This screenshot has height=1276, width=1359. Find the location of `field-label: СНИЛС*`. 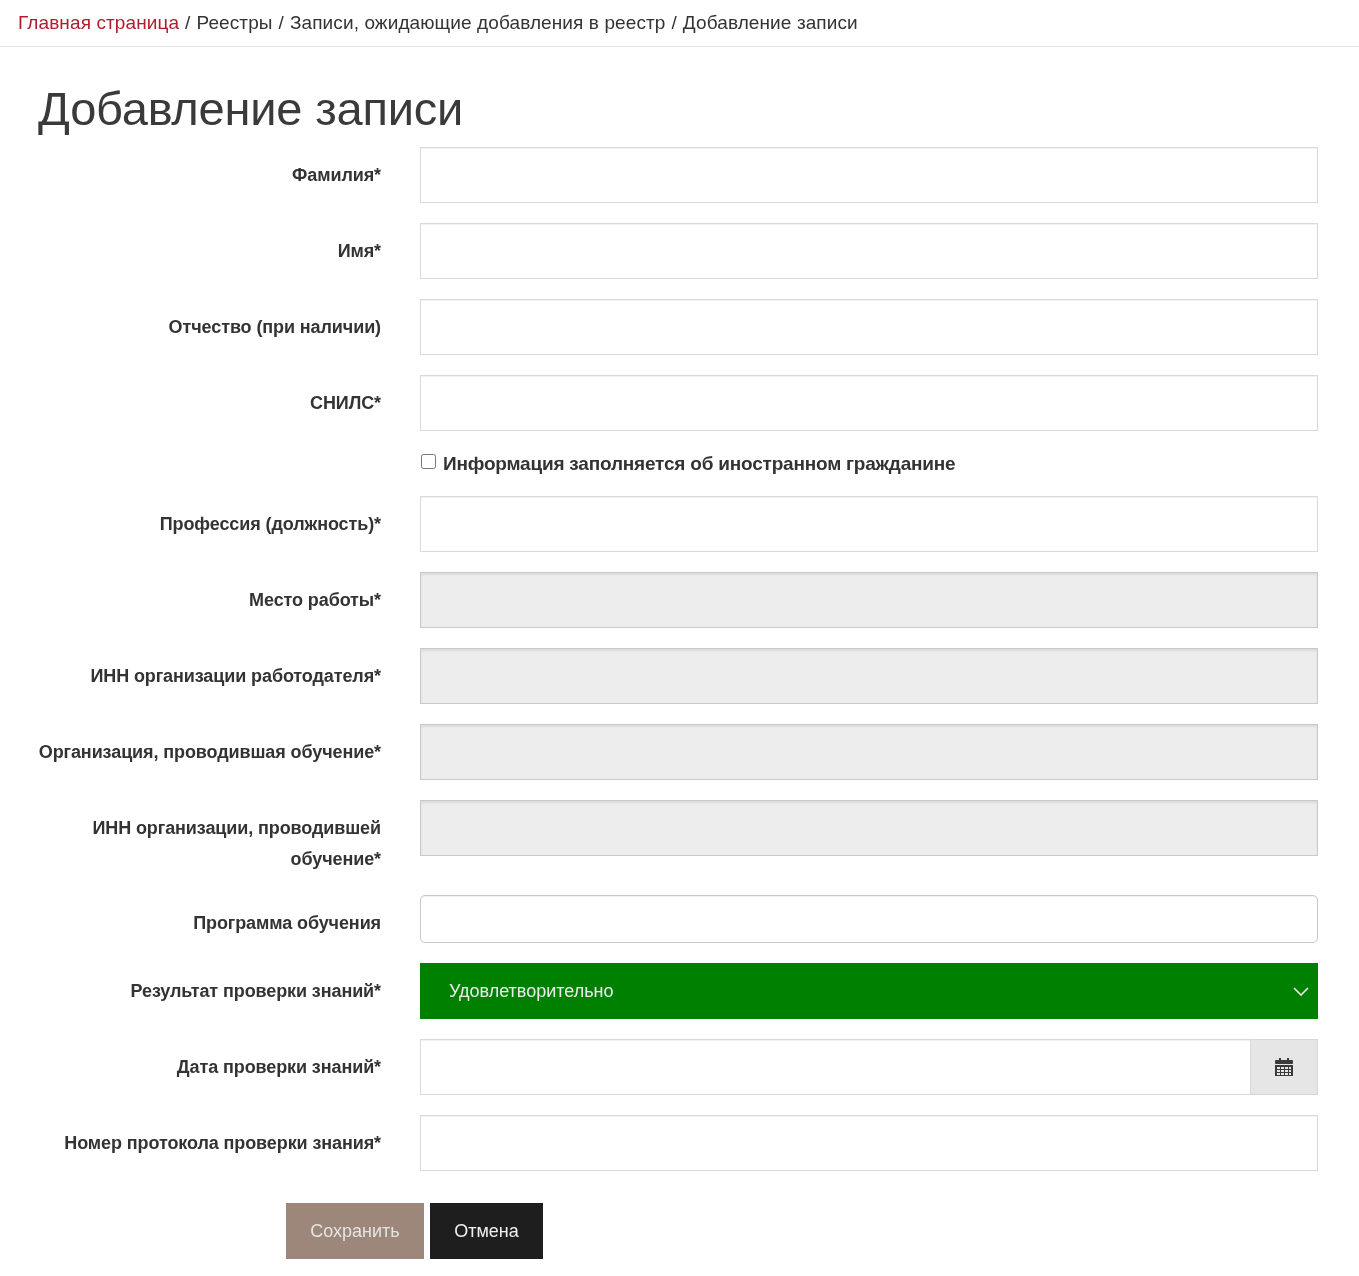

field-label: СНИЛС* is located at coordinates (345, 403).